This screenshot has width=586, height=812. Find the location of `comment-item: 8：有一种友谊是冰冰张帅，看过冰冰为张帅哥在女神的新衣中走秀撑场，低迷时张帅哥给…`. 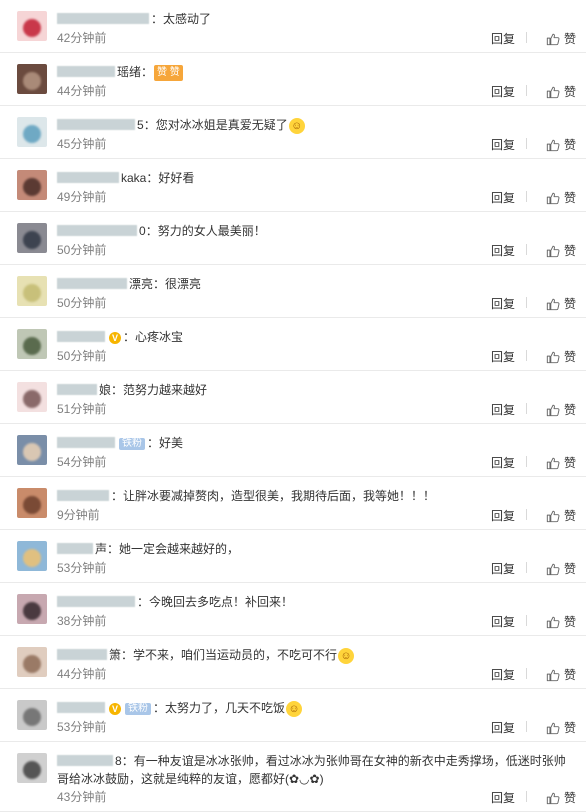

comment-item: 8：有一种友谊是冰冰张帅，看过冰冰为张帅哥在女神的新衣中走秀撑场，低迷时张帅哥给… is located at coordinates (293, 777).